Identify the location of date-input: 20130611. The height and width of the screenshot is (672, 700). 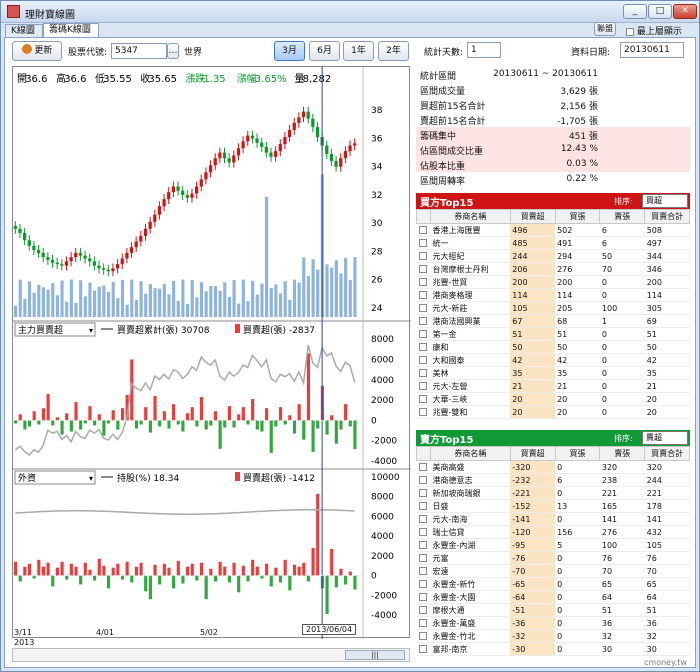
(652, 50).